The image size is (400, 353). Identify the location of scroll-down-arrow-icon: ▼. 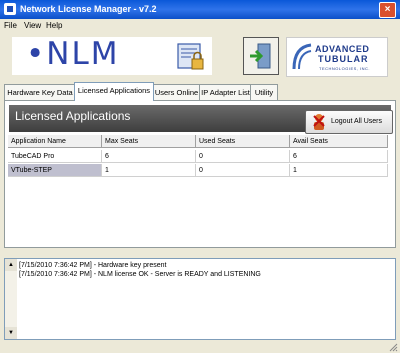
(11, 333).